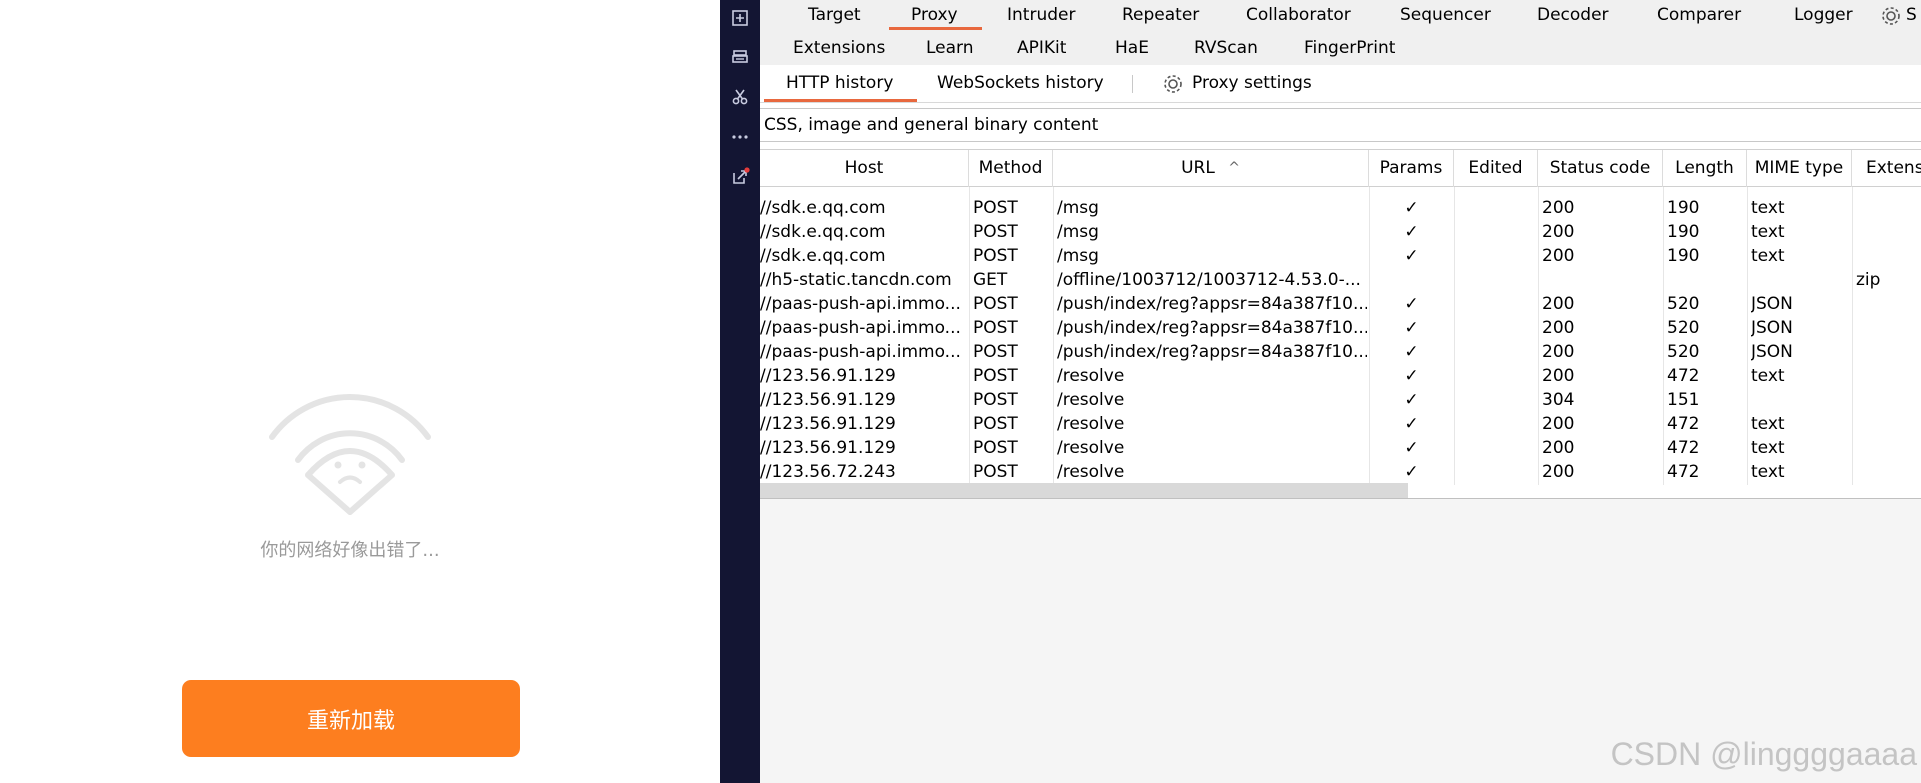 This screenshot has height=783, width=1921. I want to click on new-window-icon, so click(740, 18).